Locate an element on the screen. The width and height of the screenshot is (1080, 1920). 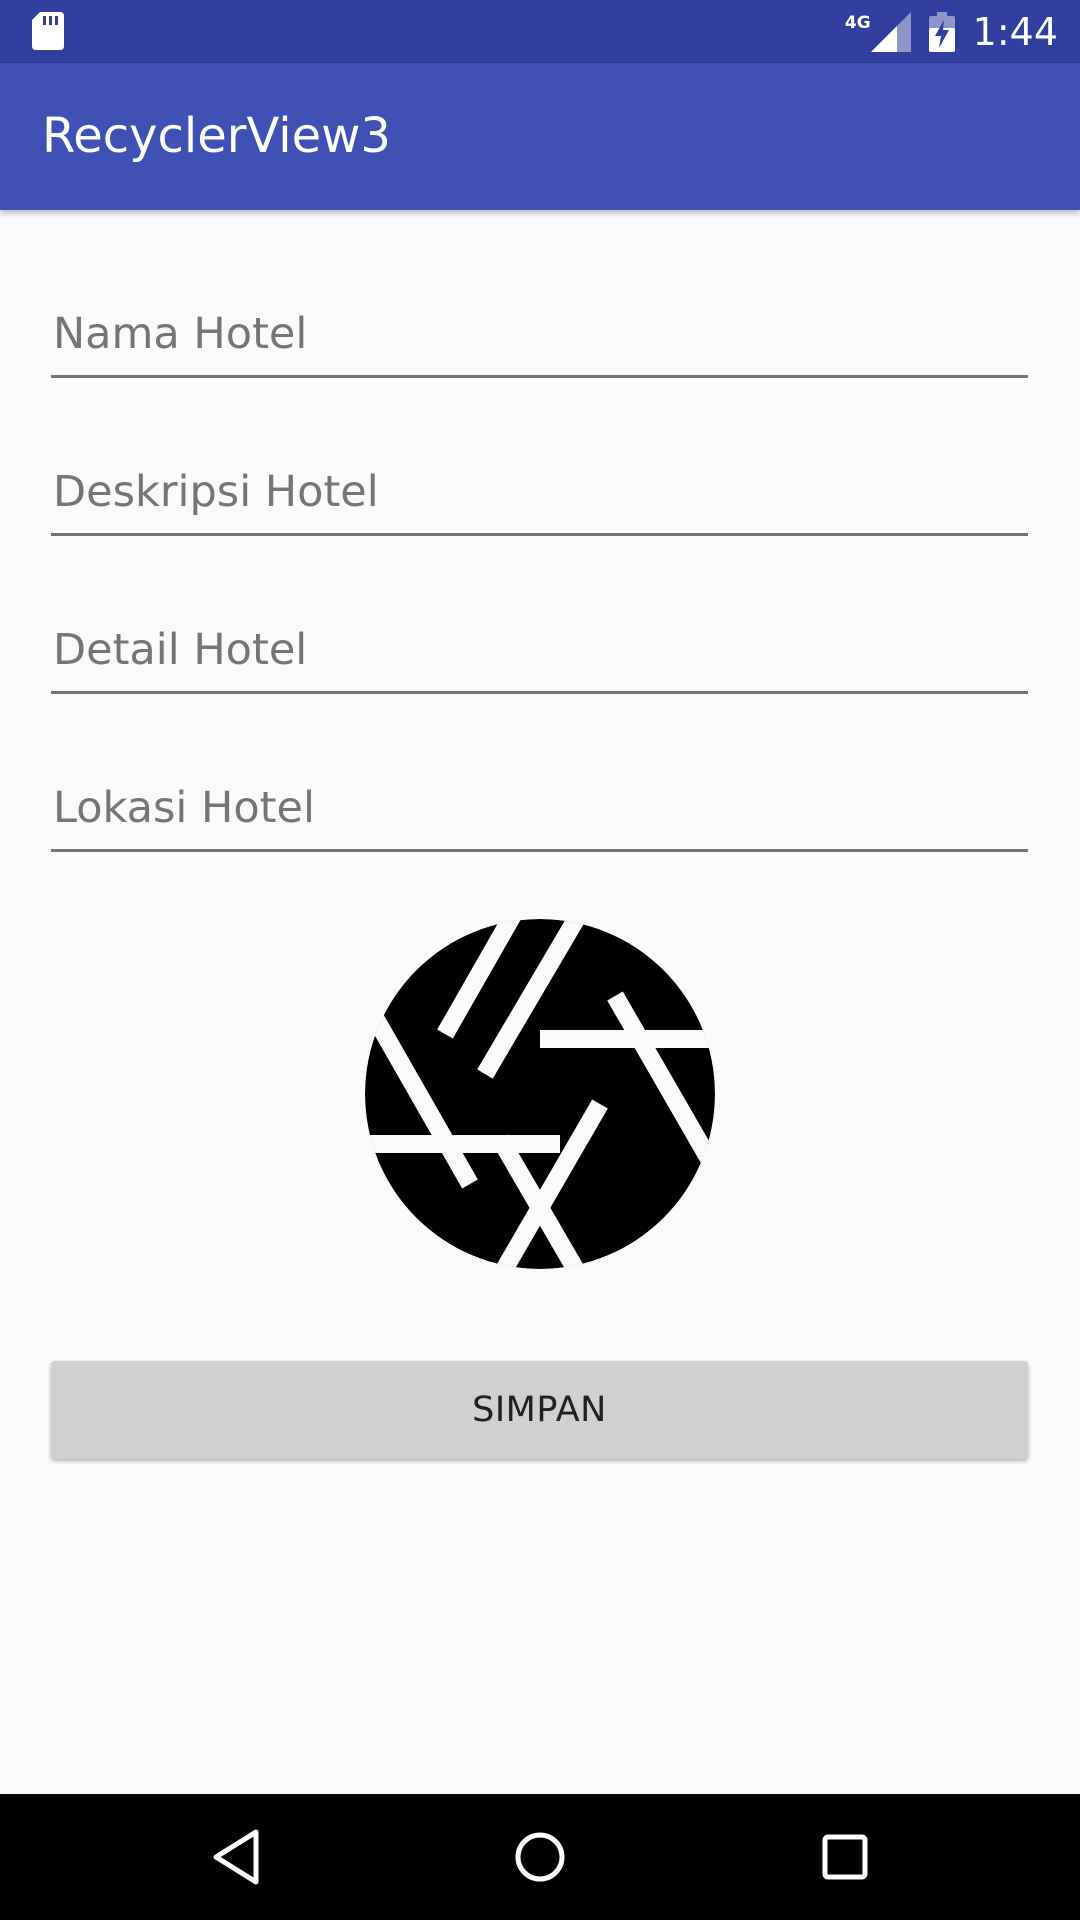
app-bar: RecyclerView3 is located at coordinates (540, 136).